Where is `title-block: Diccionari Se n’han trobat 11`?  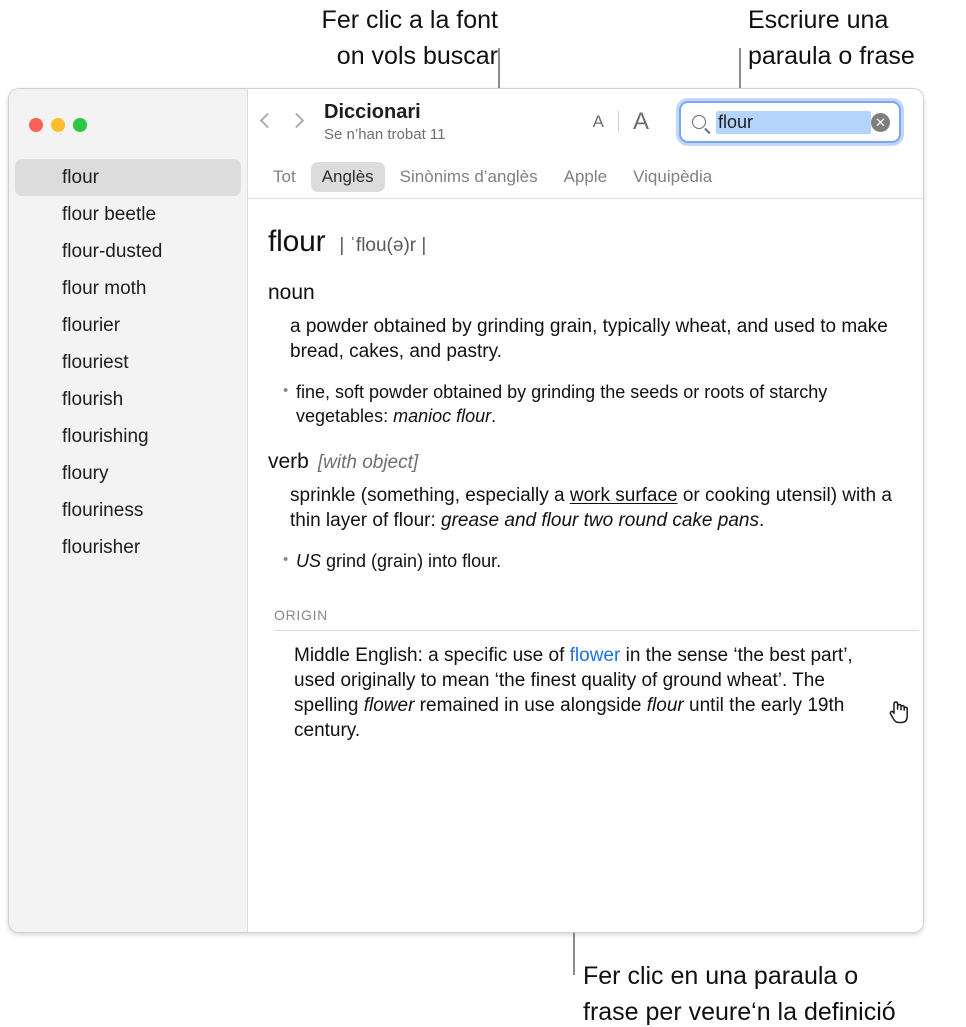
title-block: Diccionari Se n’han trobat 11 is located at coordinates (384, 122).